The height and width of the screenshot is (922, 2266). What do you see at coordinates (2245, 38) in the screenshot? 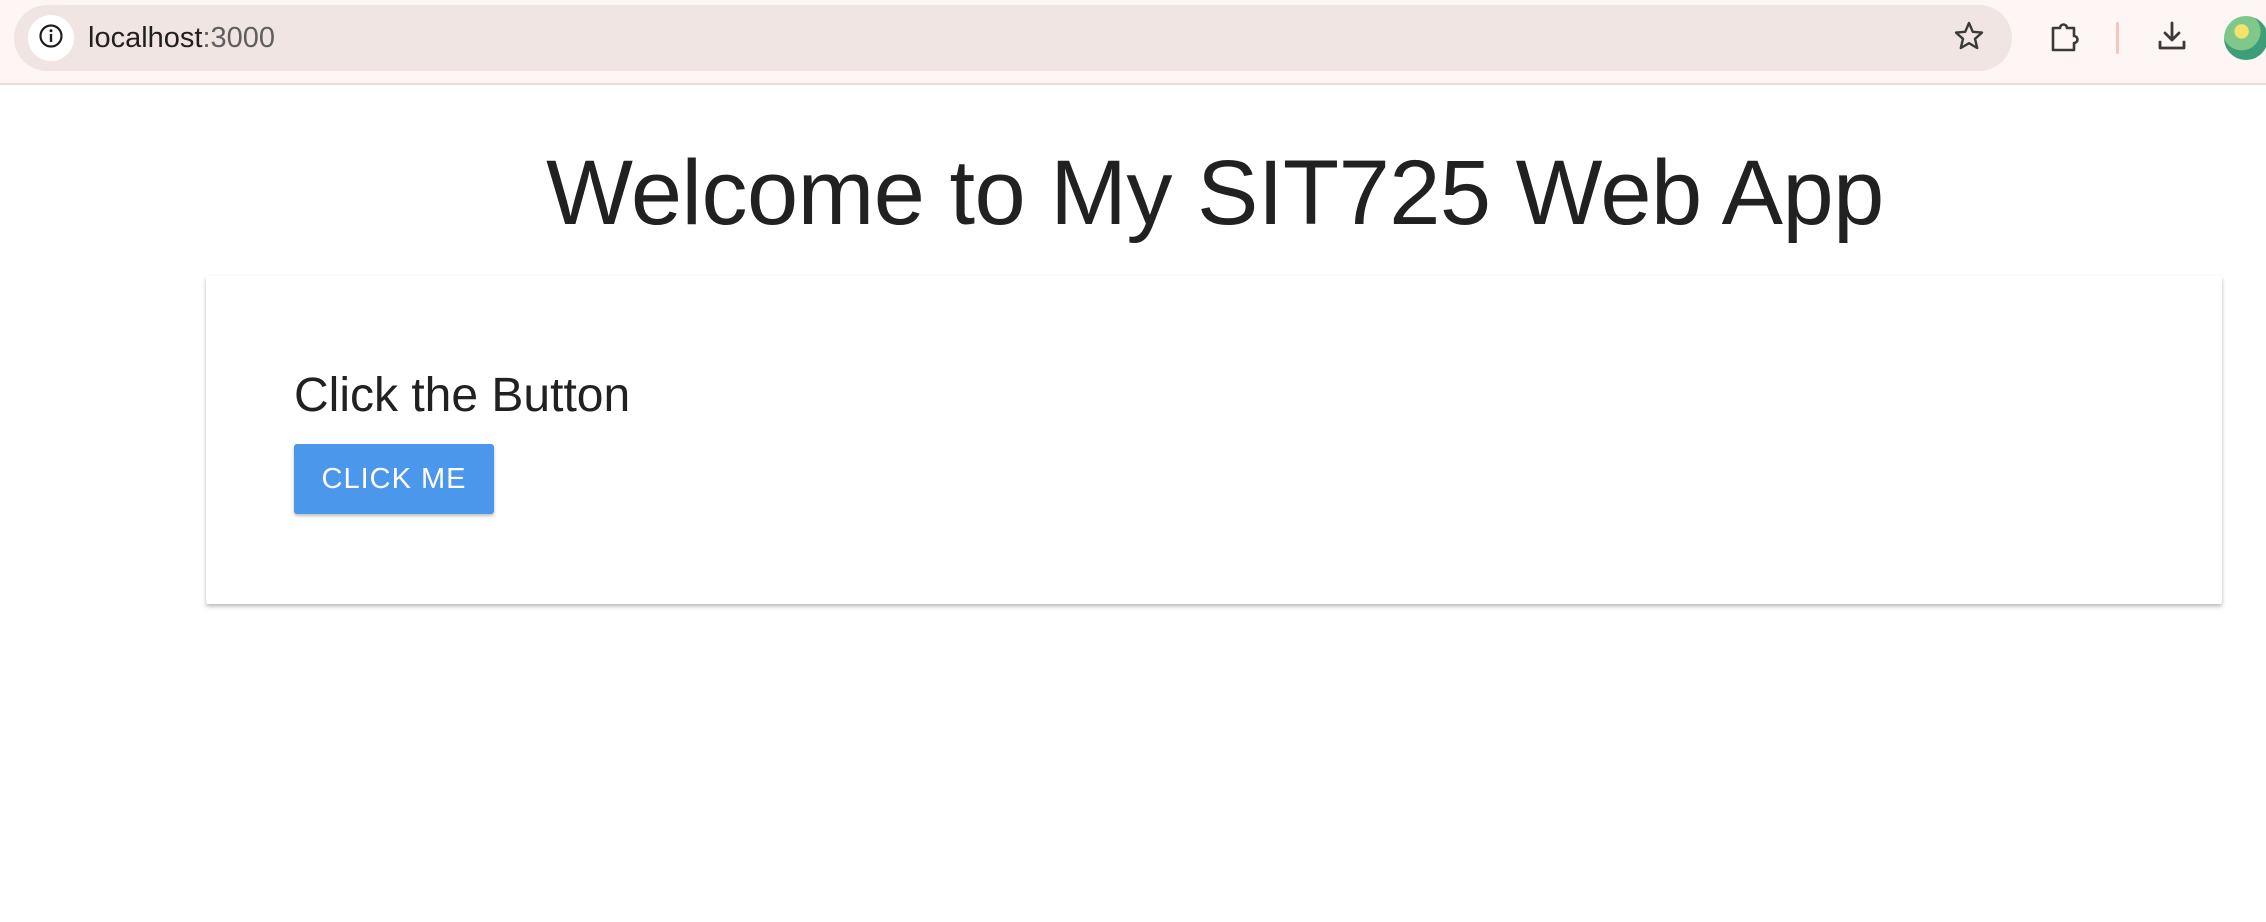
I see `avatar` at bounding box center [2245, 38].